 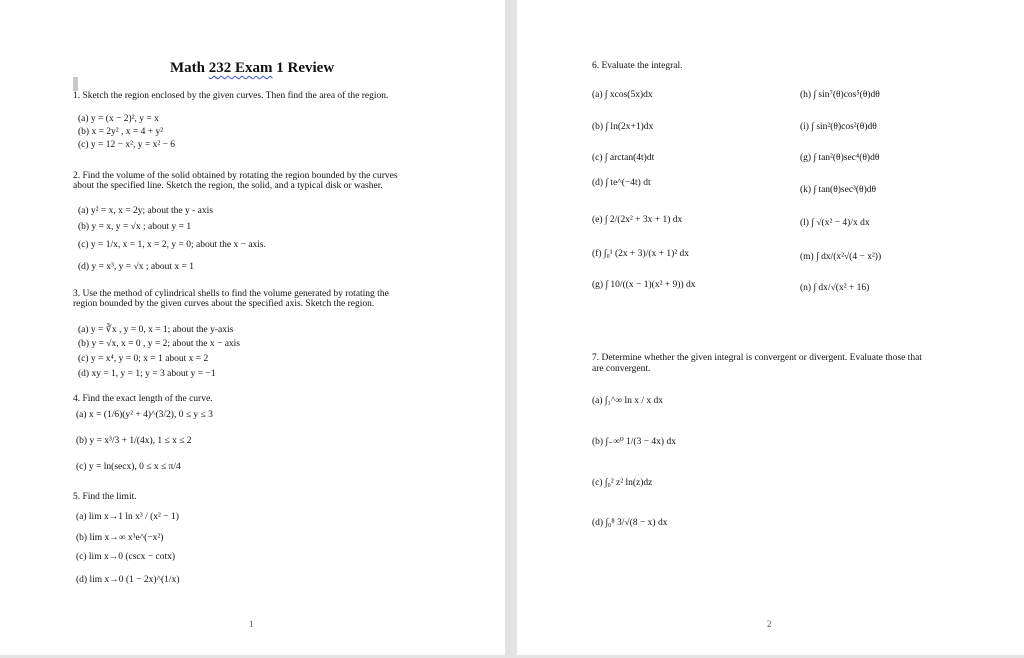 What do you see at coordinates (144, 415) in the screenshot?
I see `problem-4a: (a) x = (1/6)(y² + 4)^(3/2), 0 ≤ y ≤ 3` at bounding box center [144, 415].